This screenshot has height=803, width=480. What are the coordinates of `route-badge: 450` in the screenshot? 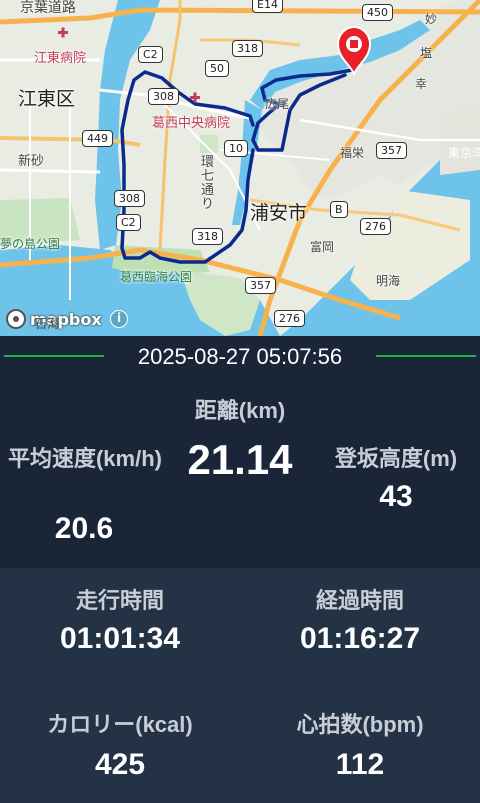 It's located at (377, 12).